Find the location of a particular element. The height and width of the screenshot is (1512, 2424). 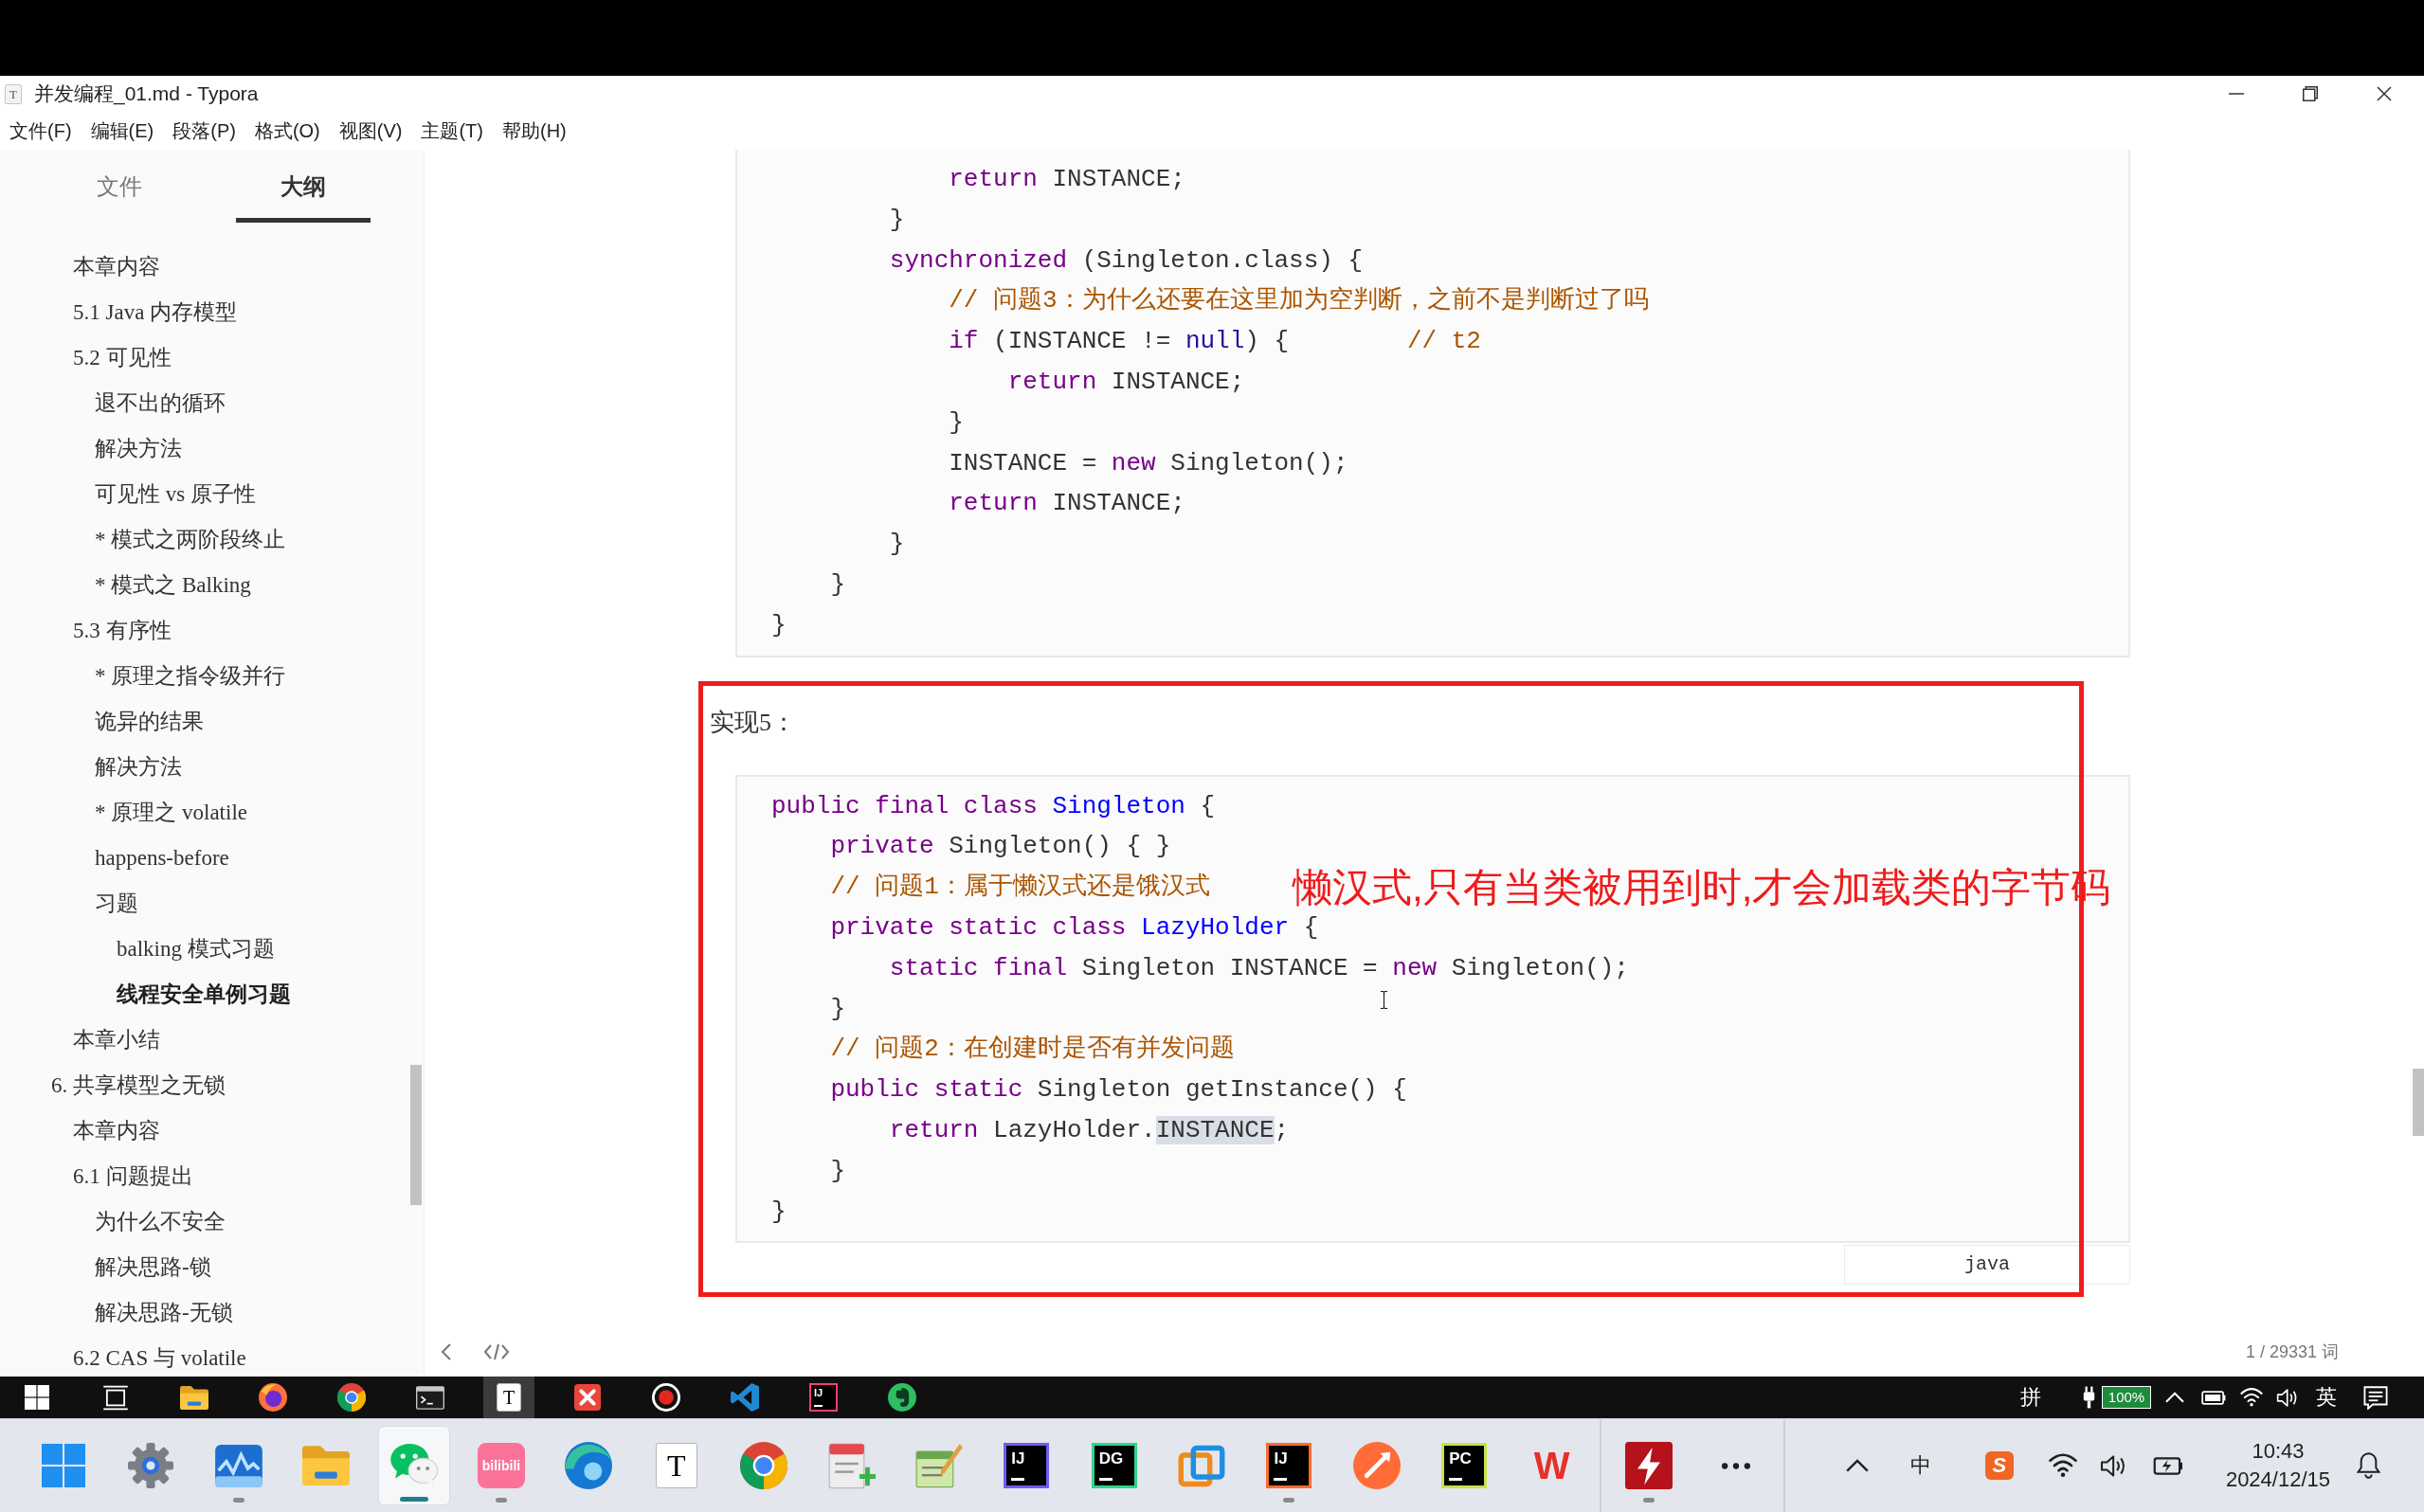

round-emblem-icon is located at coordinates (902, 1397).